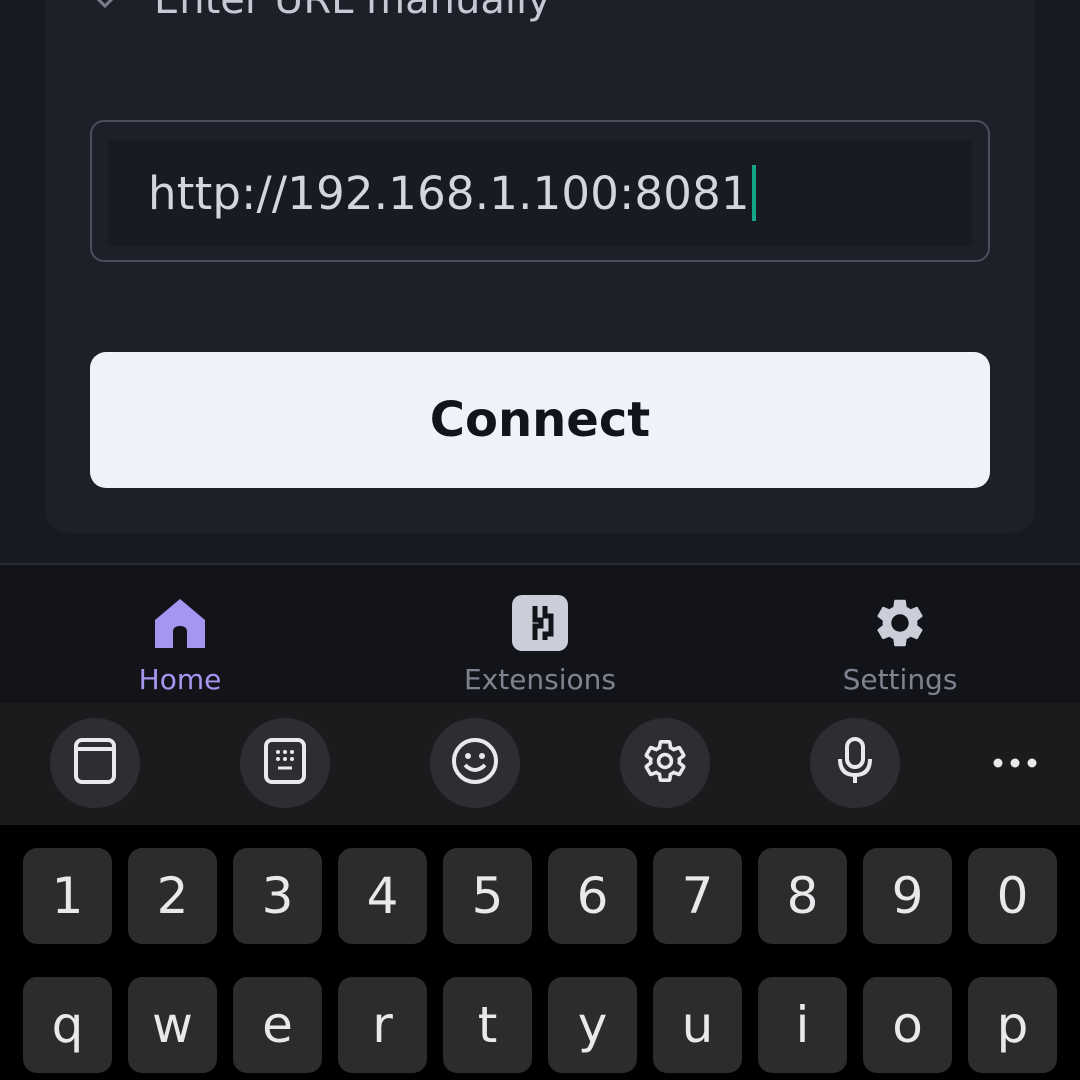 Image resolution: width=1080 pixels, height=1080 pixels. I want to click on keyboard-settings-button, so click(665, 763).